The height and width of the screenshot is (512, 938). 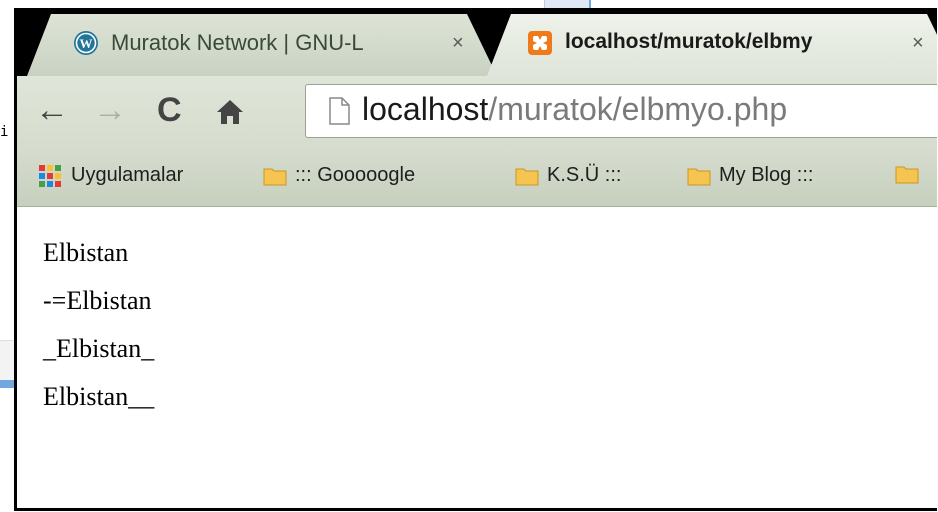 I want to click on tab-muratok-network: W Muratok Network | GNU-L ×, so click(x=262, y=45).